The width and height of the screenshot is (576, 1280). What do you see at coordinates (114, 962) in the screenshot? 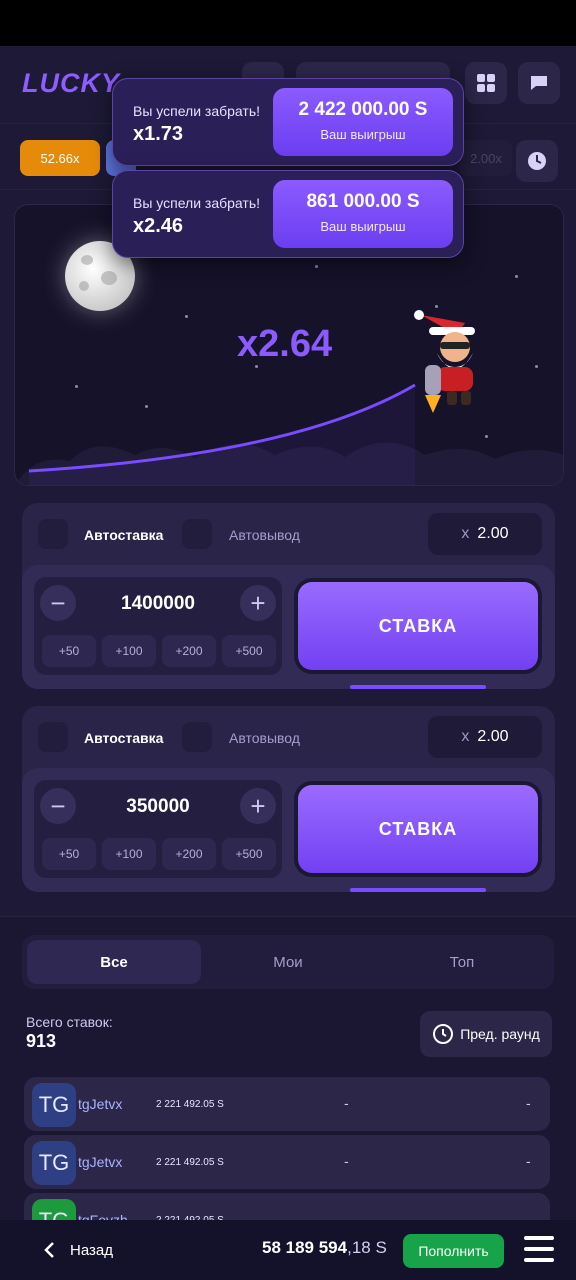
I see `tab-all: Все` at bounding box center [114, 962].